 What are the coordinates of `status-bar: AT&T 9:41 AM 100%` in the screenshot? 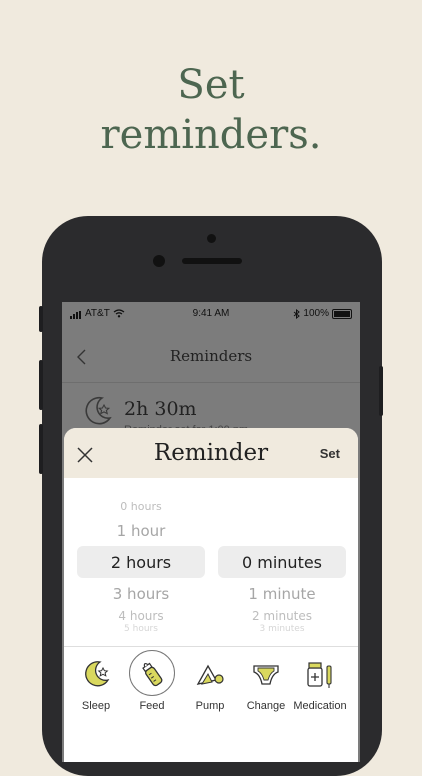 It's located at (211, 313).